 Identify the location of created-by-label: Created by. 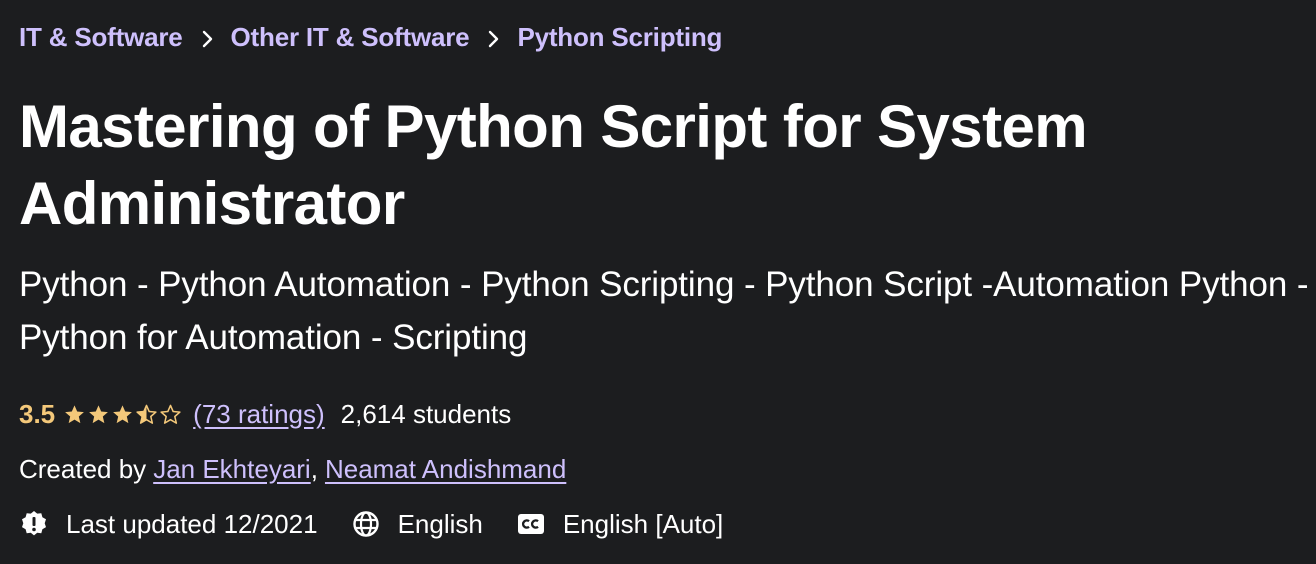
(83, 468).